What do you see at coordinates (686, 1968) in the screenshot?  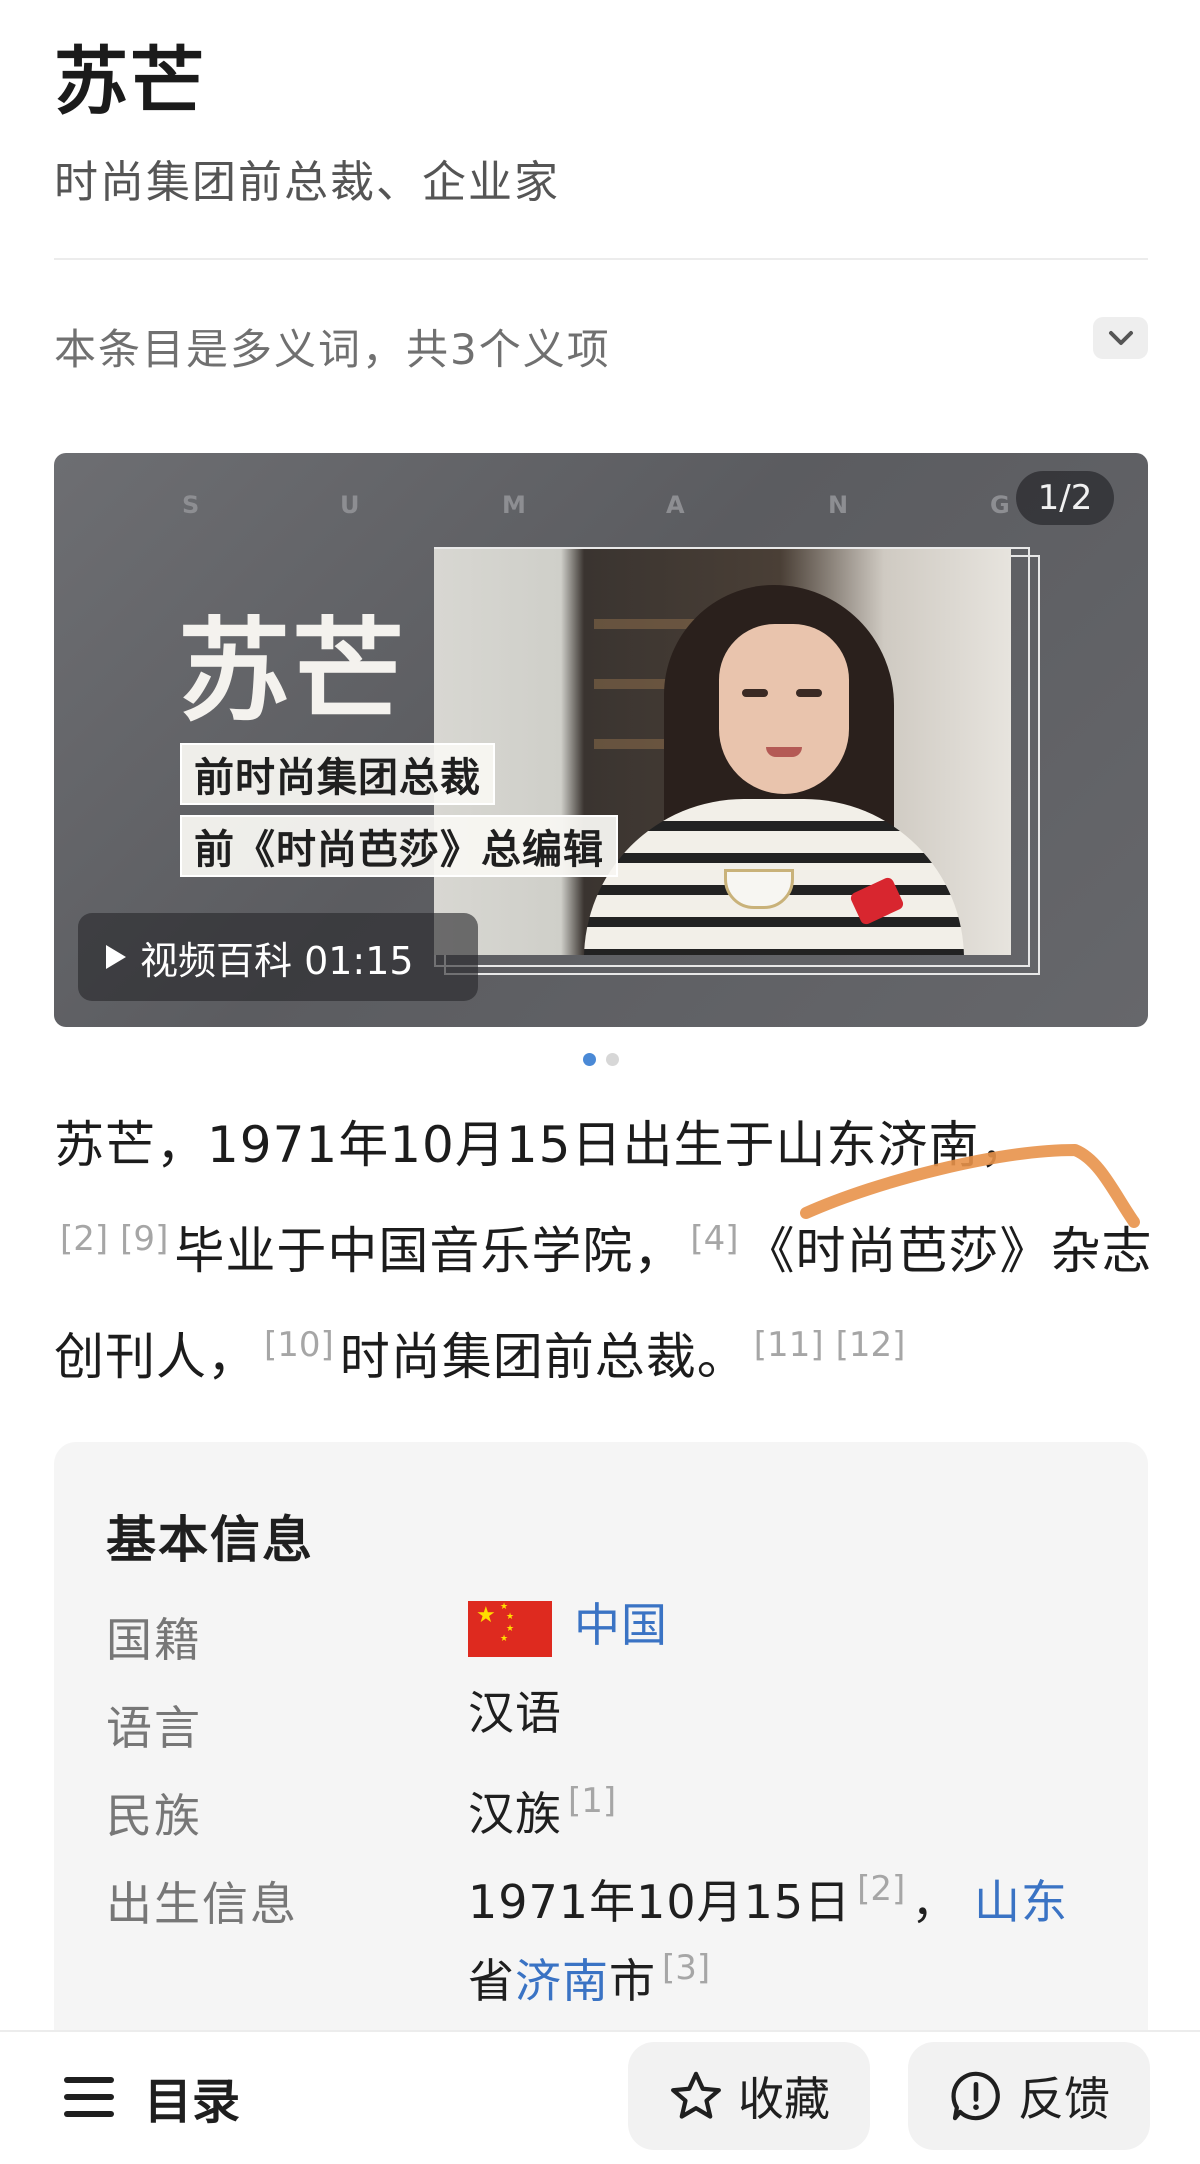 I see `citation: [3]` at bounding box center [686, 1968].